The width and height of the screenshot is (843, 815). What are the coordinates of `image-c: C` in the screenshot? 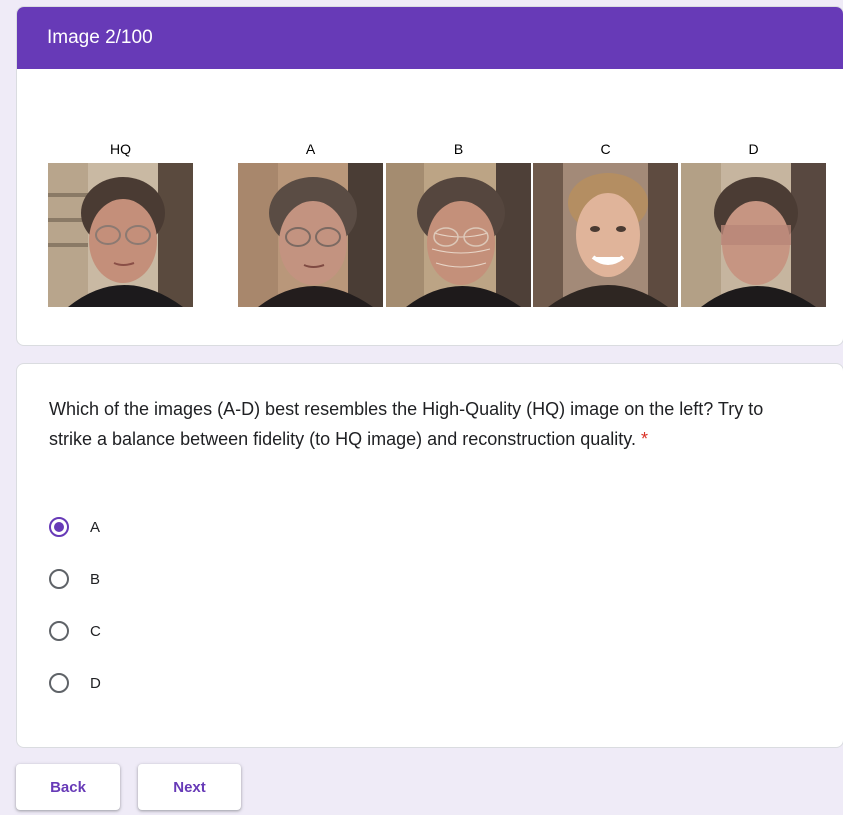 It's located at (605, 223).